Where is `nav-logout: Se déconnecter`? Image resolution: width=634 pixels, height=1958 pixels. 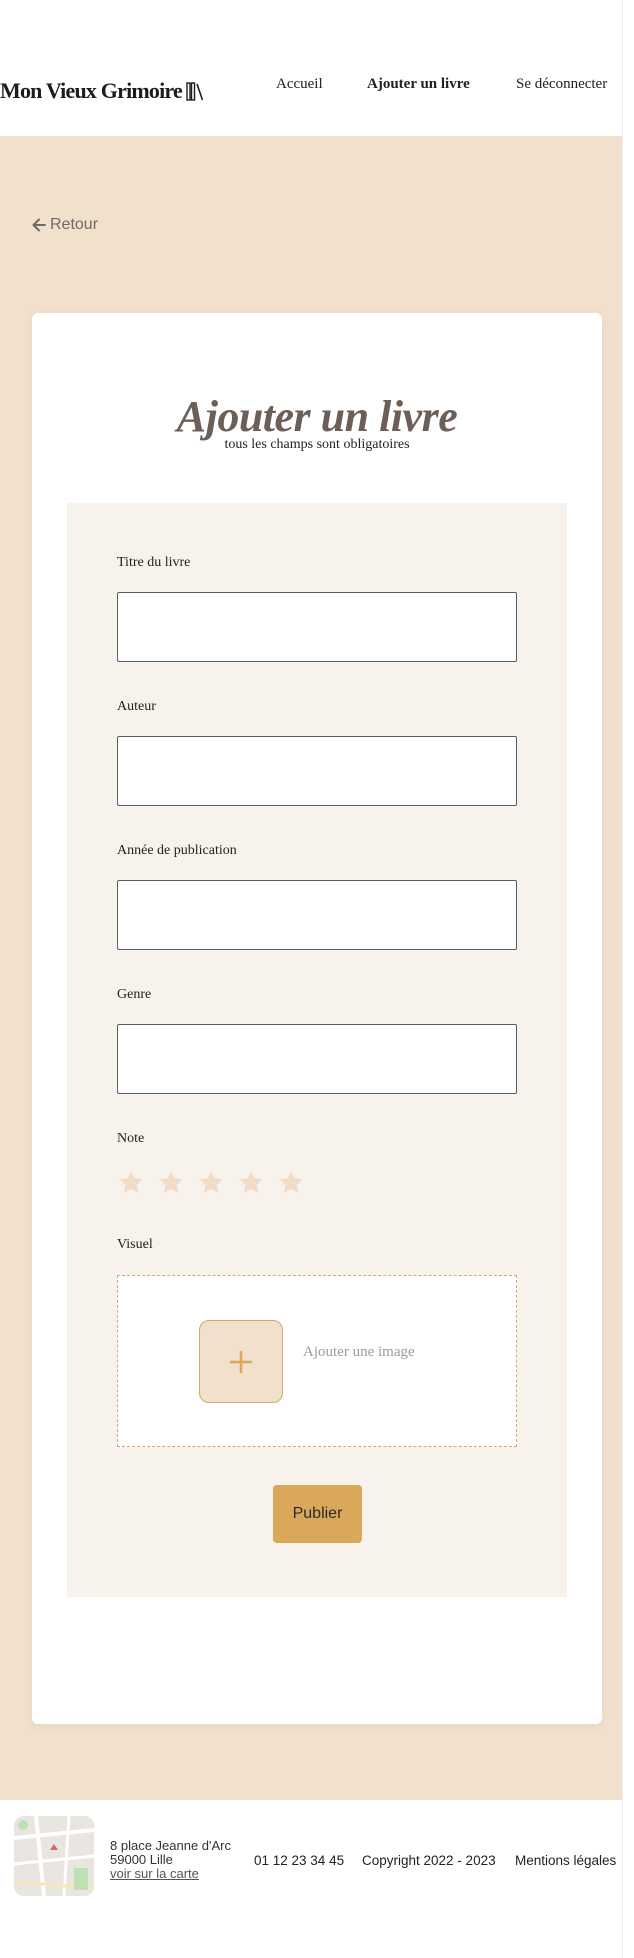 nav-logout: Se déconnecter is located at coordinates (561, 84).